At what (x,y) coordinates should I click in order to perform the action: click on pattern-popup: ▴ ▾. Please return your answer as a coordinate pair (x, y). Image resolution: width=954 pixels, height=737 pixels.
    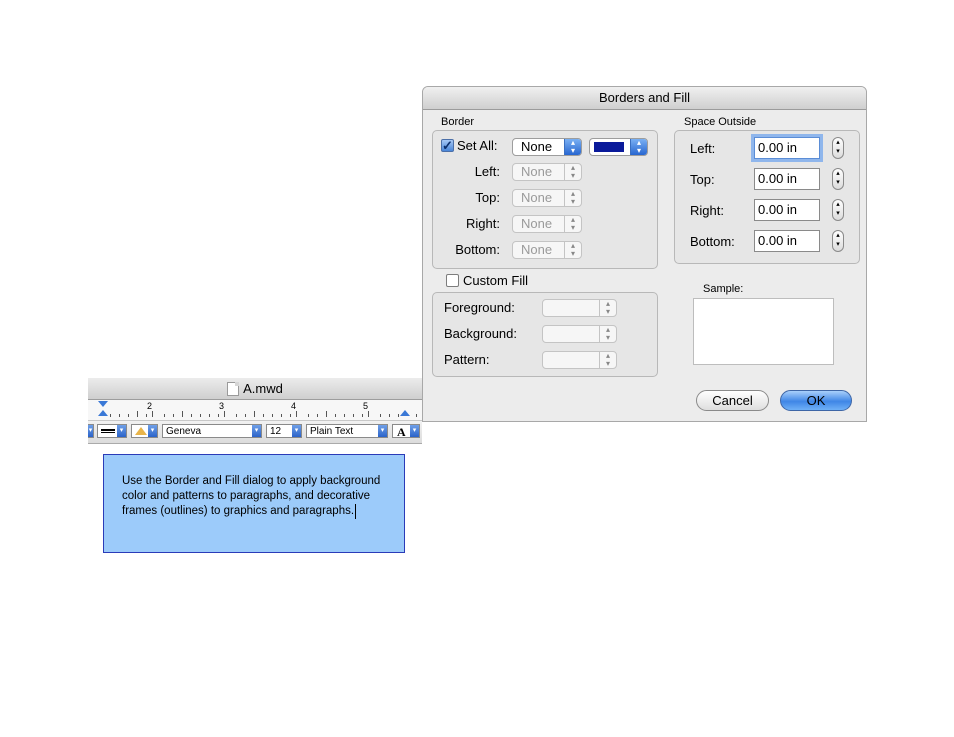
    Looking at the image, I should click on (579, 360).